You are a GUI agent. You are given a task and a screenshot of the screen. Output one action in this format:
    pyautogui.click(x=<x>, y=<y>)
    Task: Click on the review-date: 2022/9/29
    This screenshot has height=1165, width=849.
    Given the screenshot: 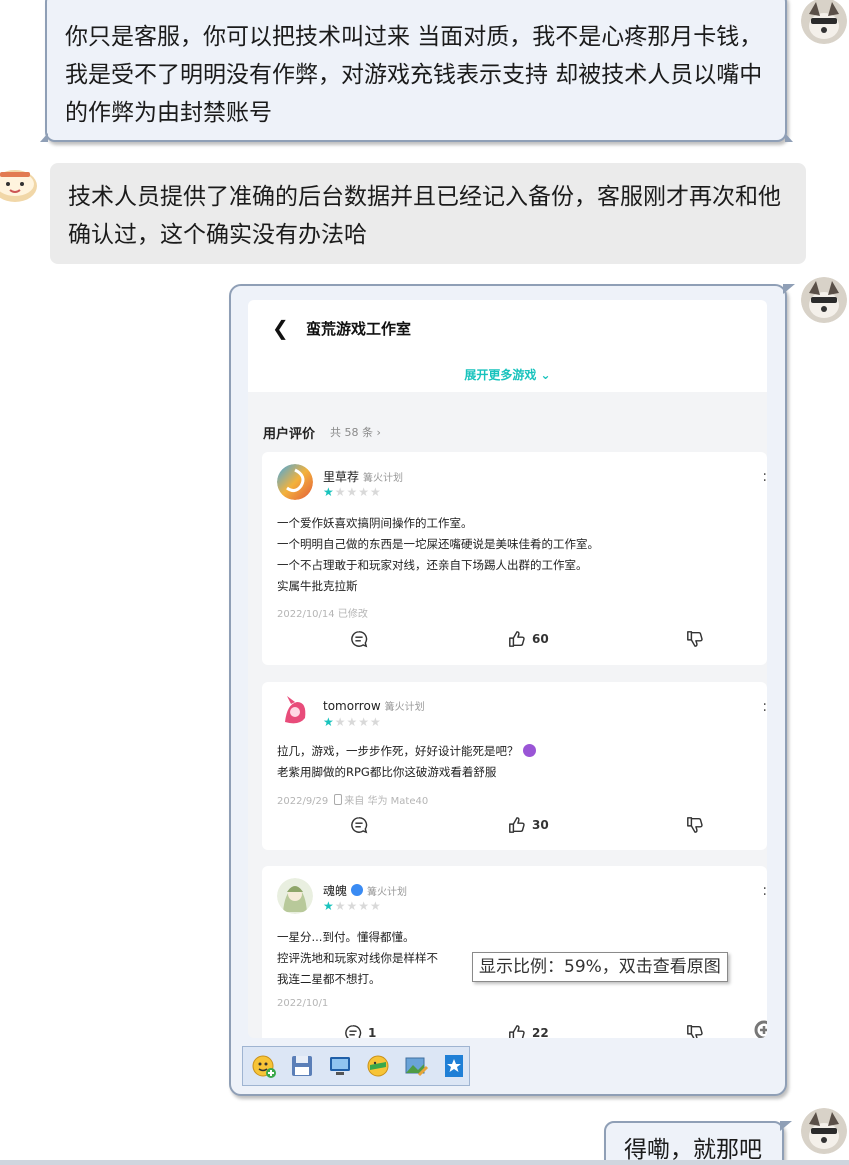 What is the action you would take?
    pyautogui.click(x=303, y=801)
    